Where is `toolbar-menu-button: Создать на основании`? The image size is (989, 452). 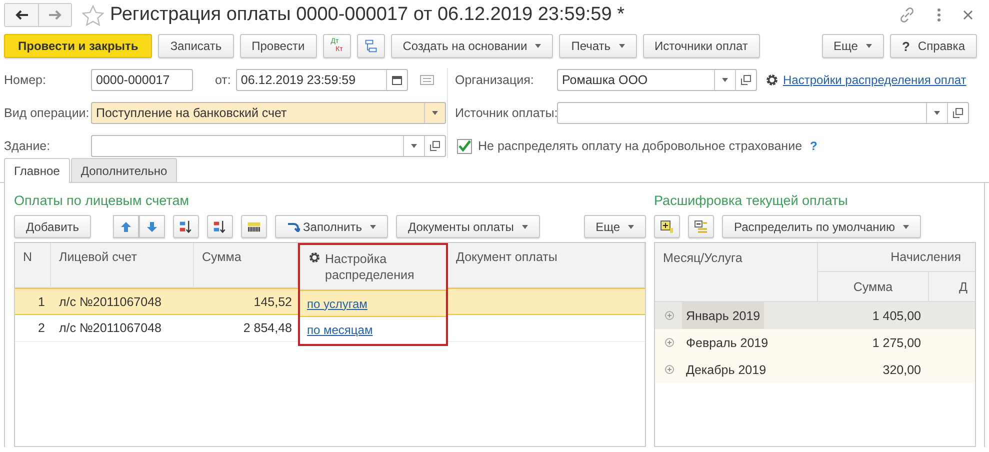 toolbar-menu-button: Создать на основании is located at coordinates (472, 46).